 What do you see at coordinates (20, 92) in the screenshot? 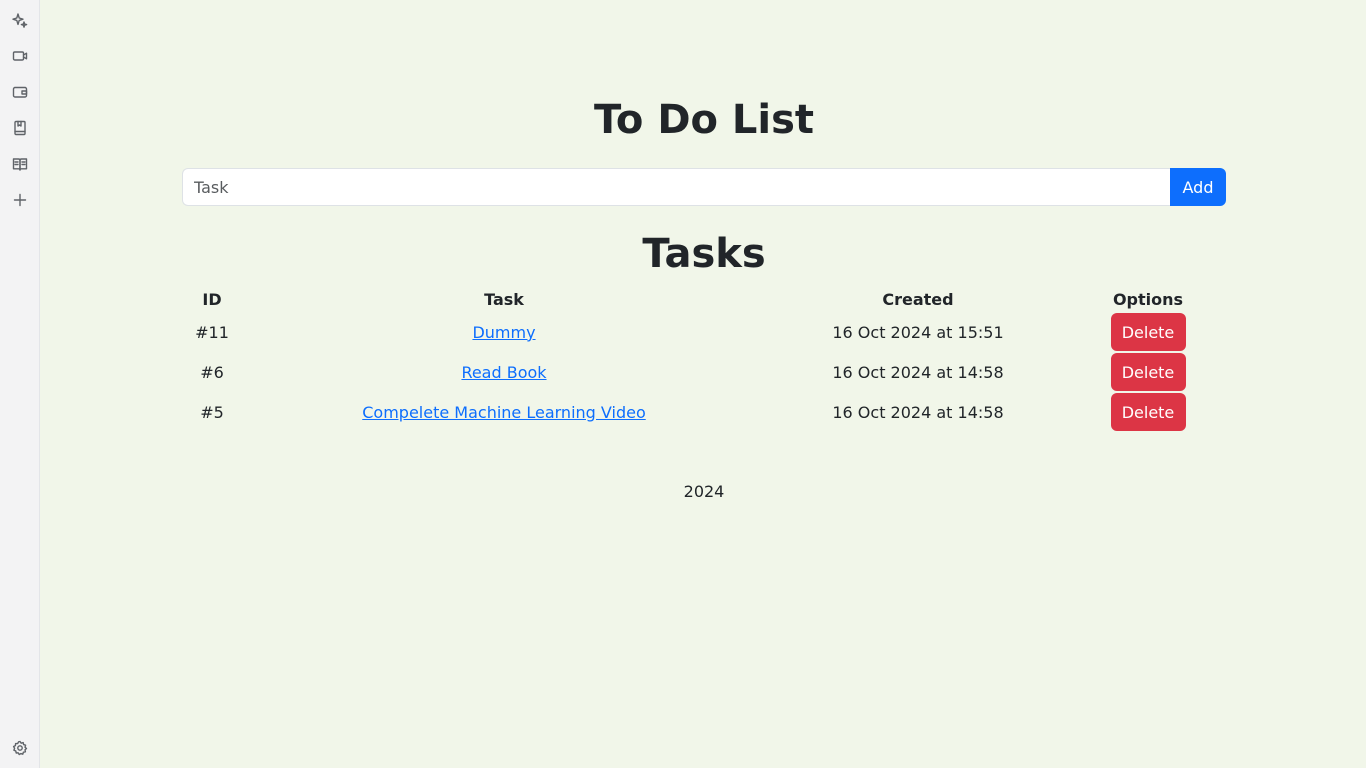
I see `wallet-icon` at bounding box center [20, 92].